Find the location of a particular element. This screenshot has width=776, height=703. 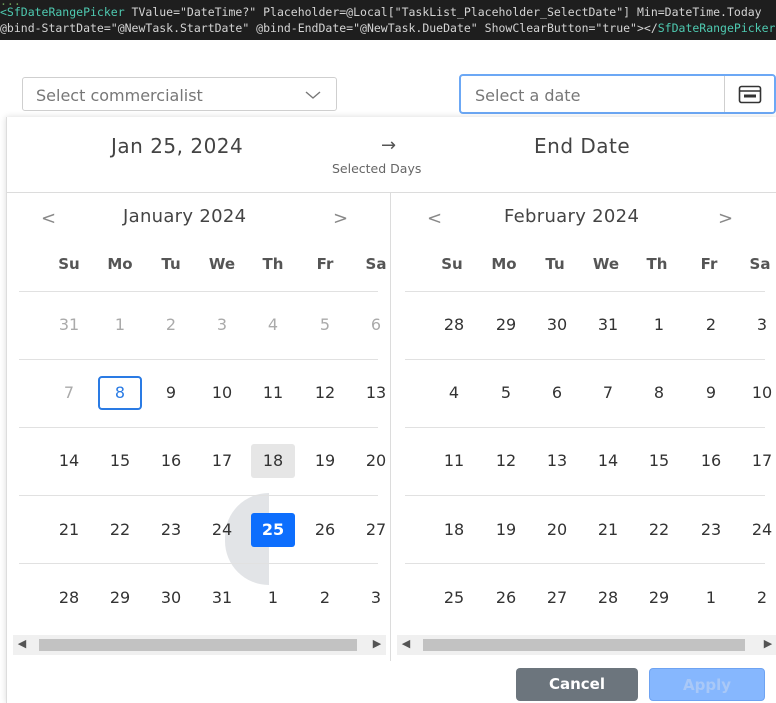

calendar-day: 25 is located at coordinates (454, 598).